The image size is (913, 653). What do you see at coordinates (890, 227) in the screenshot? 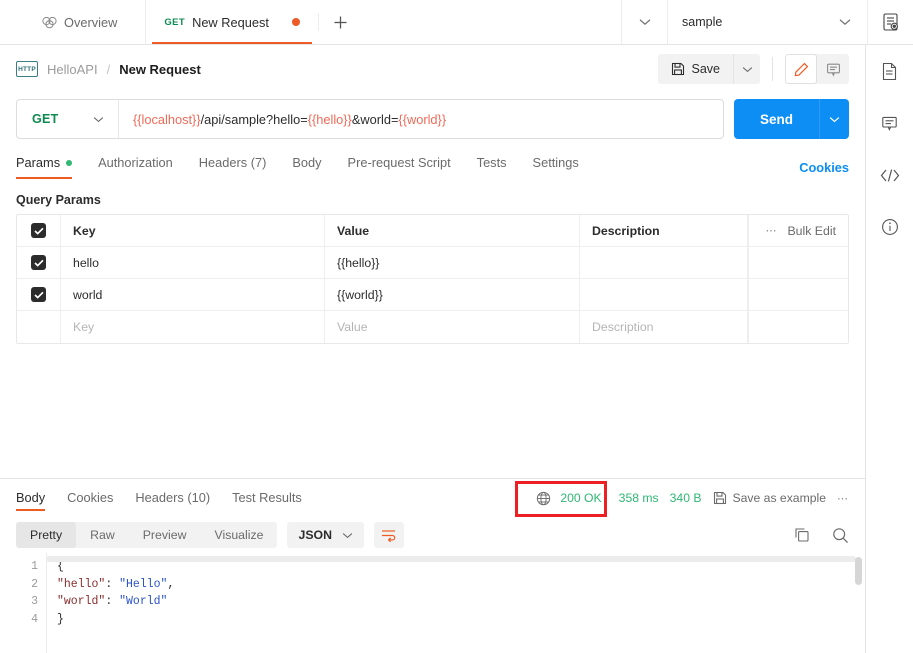
I see `info-icon` at bounding box center [890, 227].